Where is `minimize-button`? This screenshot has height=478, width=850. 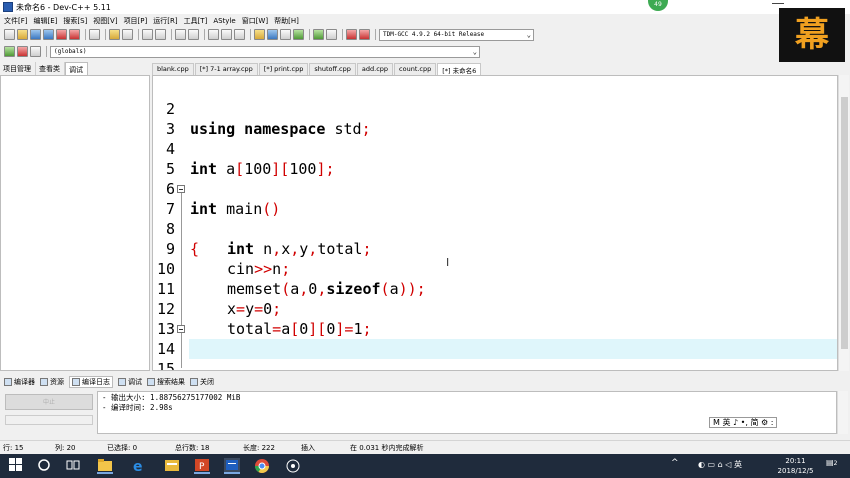 minimize-button is located at coordinates (778, 3).